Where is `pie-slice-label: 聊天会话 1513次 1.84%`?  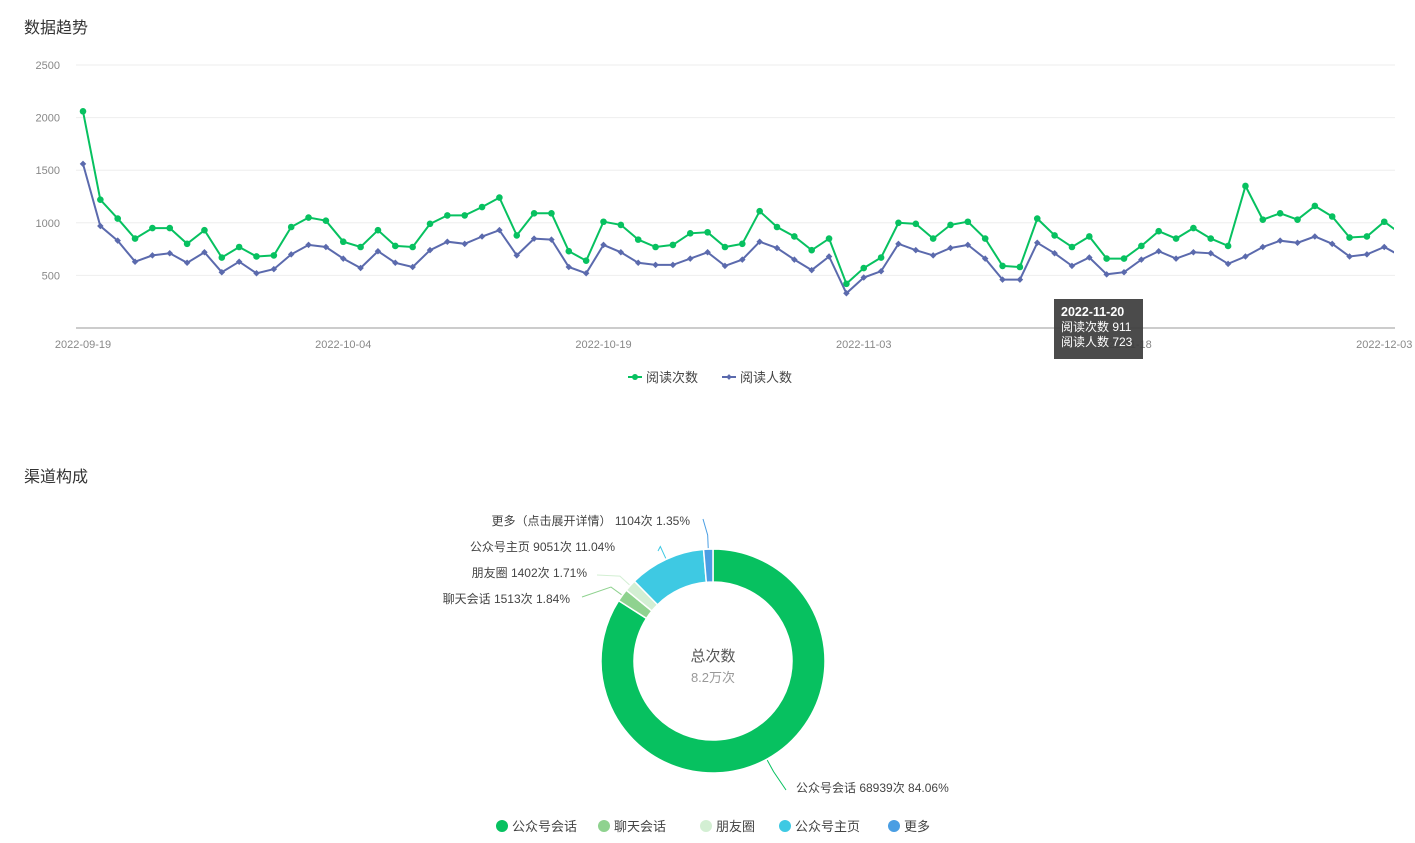 pie-slice-label: 聊天会话 1513次 1.84% is located at coordinates (507, 599).